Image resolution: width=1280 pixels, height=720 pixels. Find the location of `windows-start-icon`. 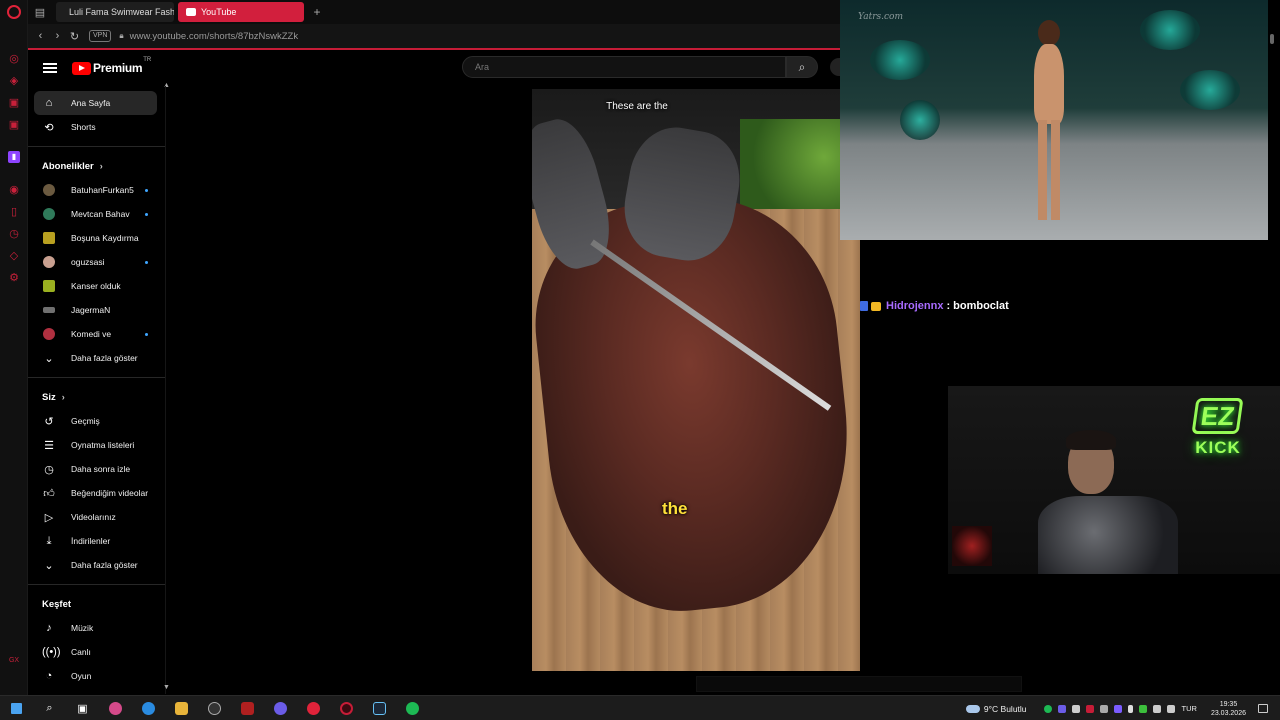

windows-start-icon is located at coordinates (16, 708).